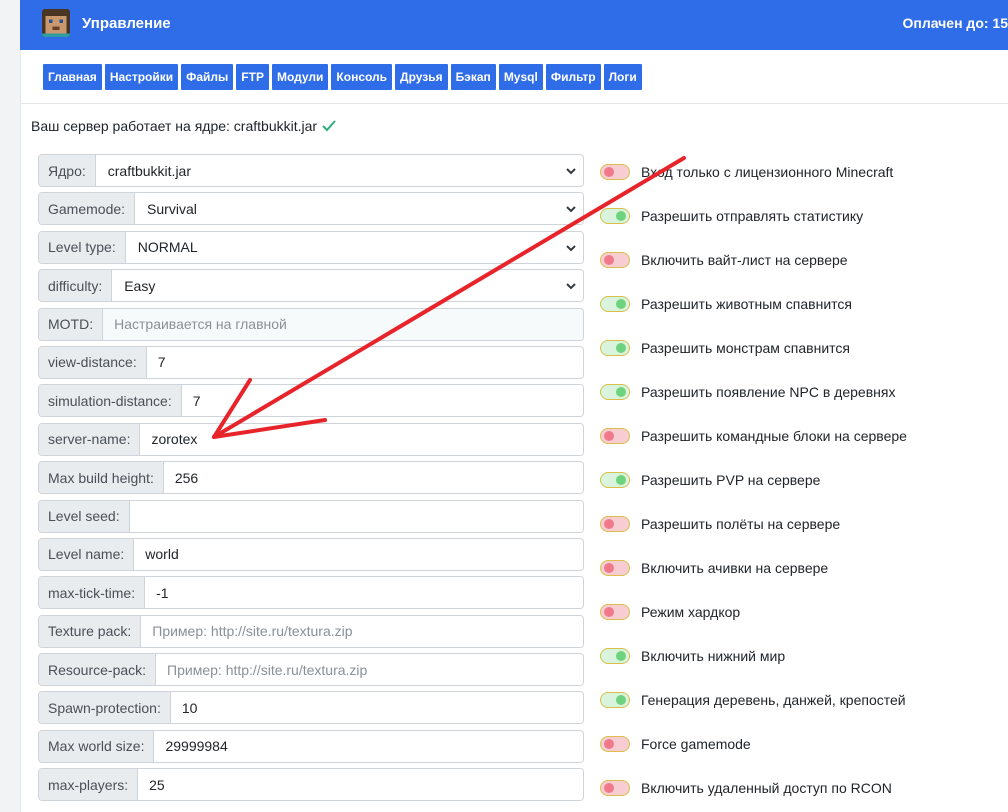 This screenshot has height=812, width=1008. I want to click on select-field: craftbukkit.jar, so click(339, 170).